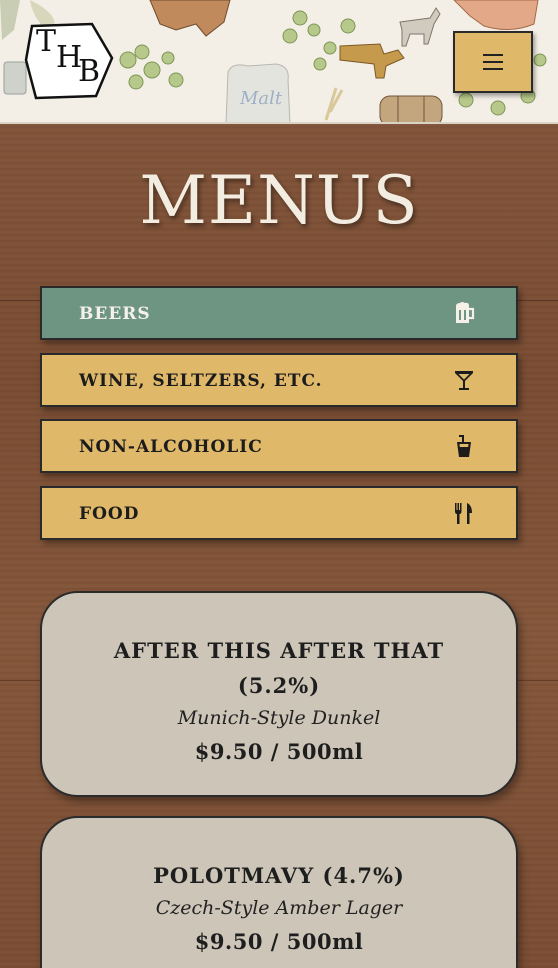  What do you see at coordinates (171, 447) in the screenshot?
I see `tab-label: NON-ALCOHOLIC` at bounding box center [171, 447].